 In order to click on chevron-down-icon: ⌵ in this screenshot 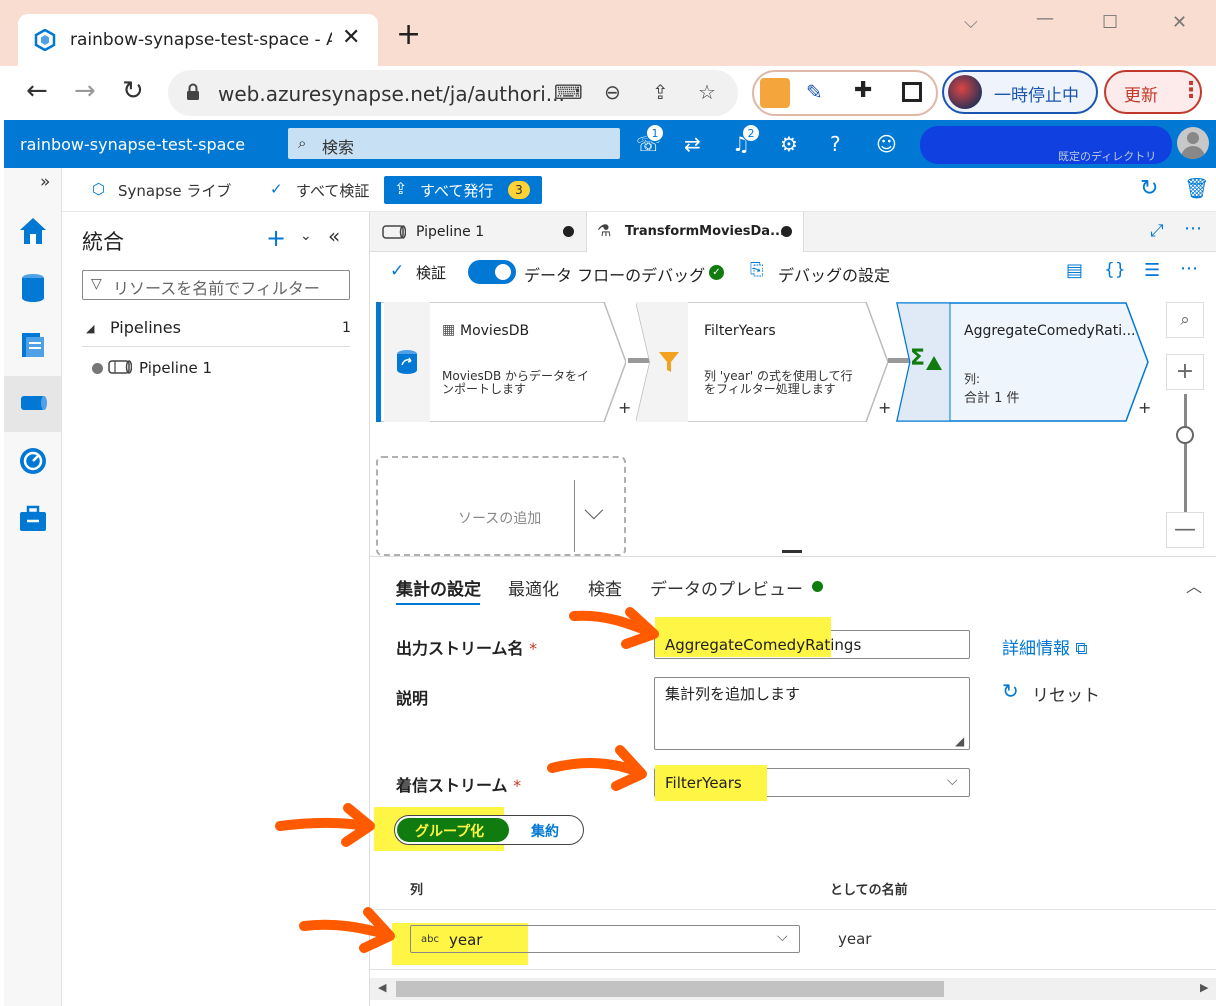, I will do `click(594, 511)`.